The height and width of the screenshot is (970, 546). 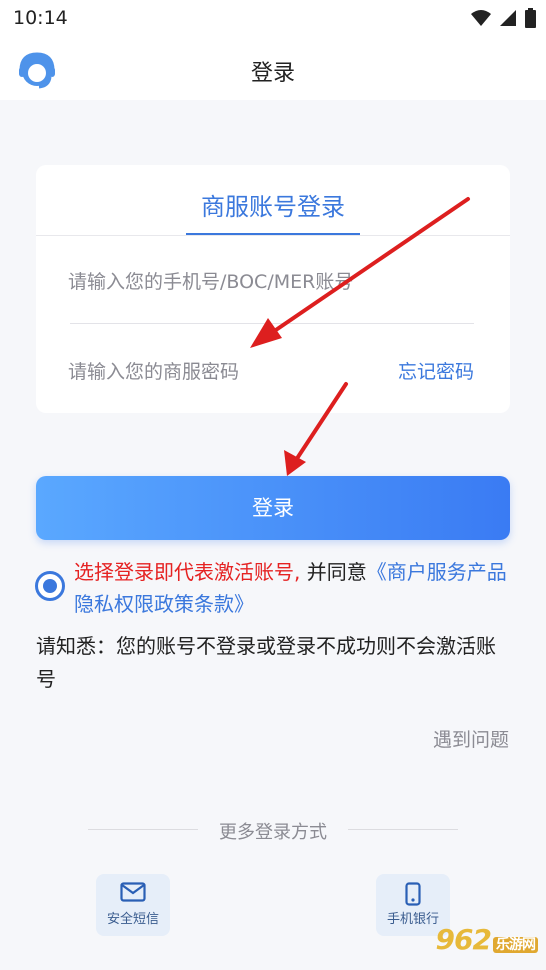 What do you see at coordinates (413, 894) in the screenshot?
I see `phone-icon` at bounding box center [413, 894].